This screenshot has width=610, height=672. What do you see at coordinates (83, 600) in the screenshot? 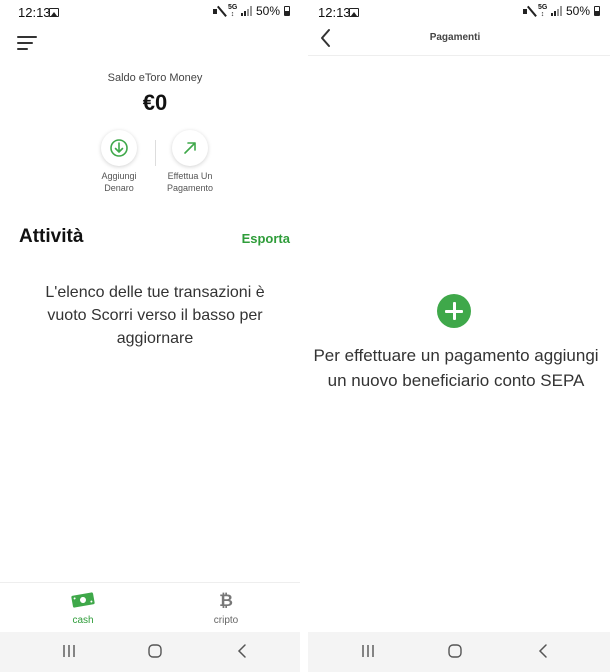
I see `banknote-icon` at bounding box center [83, 600].